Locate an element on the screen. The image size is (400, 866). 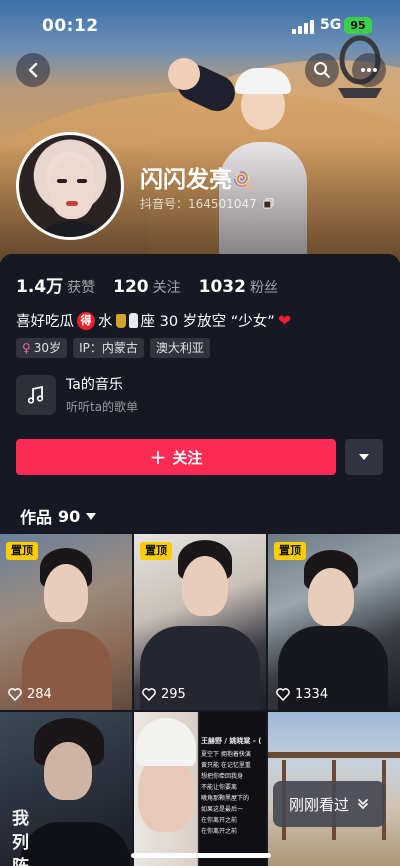
video-thumbnail: 置顶 1334 is located at coordinates (334, 622).